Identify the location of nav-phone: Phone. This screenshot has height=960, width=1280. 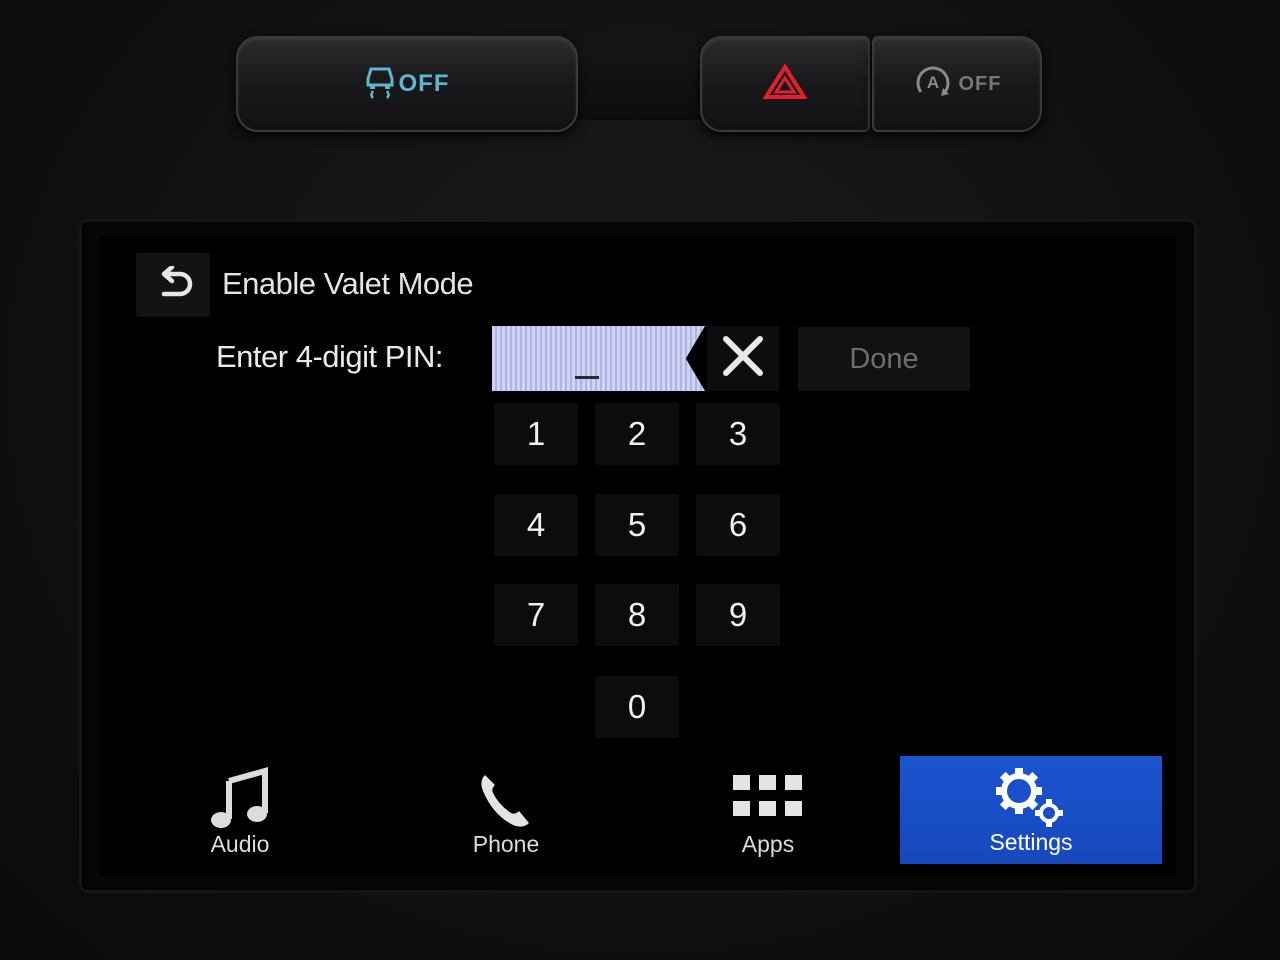
(506, 811).